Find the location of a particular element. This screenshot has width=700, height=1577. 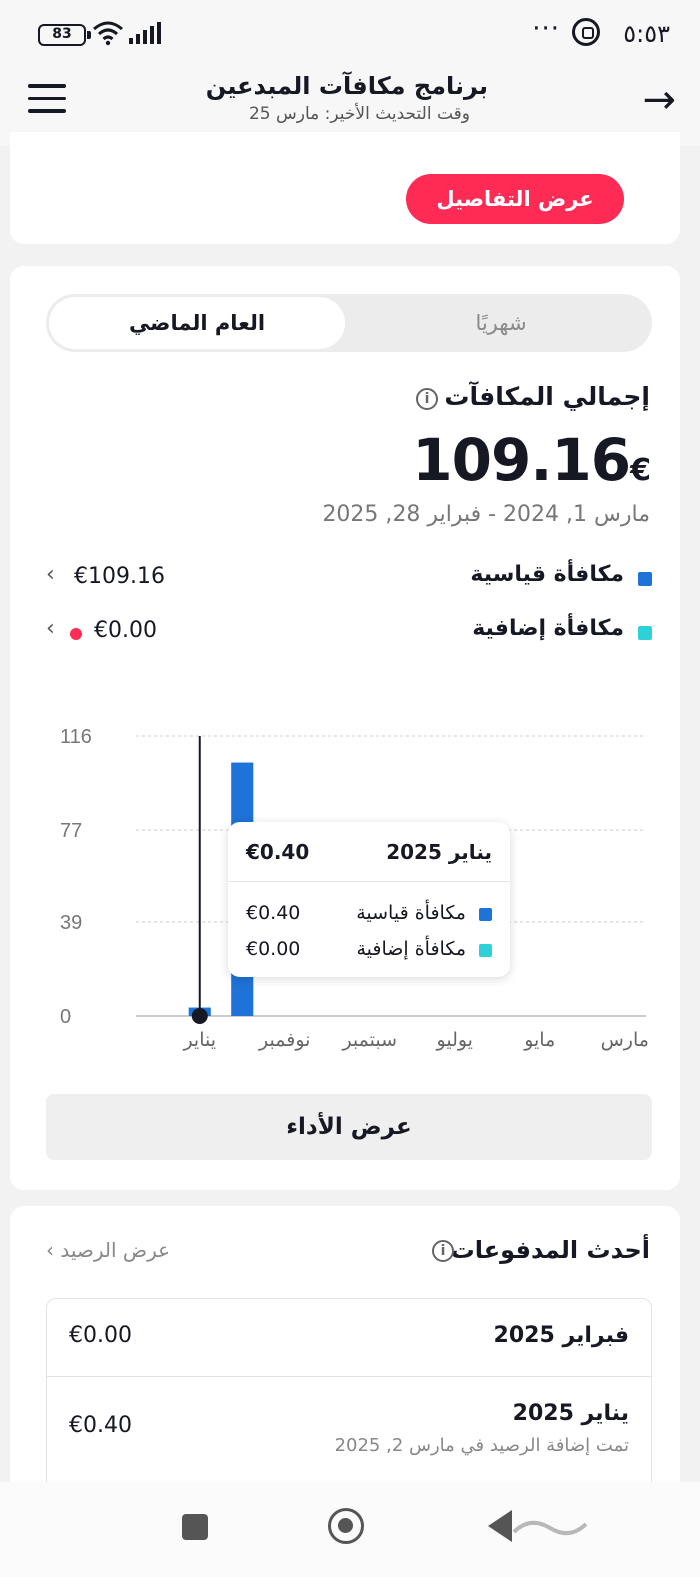

page-title: برنامج مكافآت المبدعين is located at coordinates (346, 86).